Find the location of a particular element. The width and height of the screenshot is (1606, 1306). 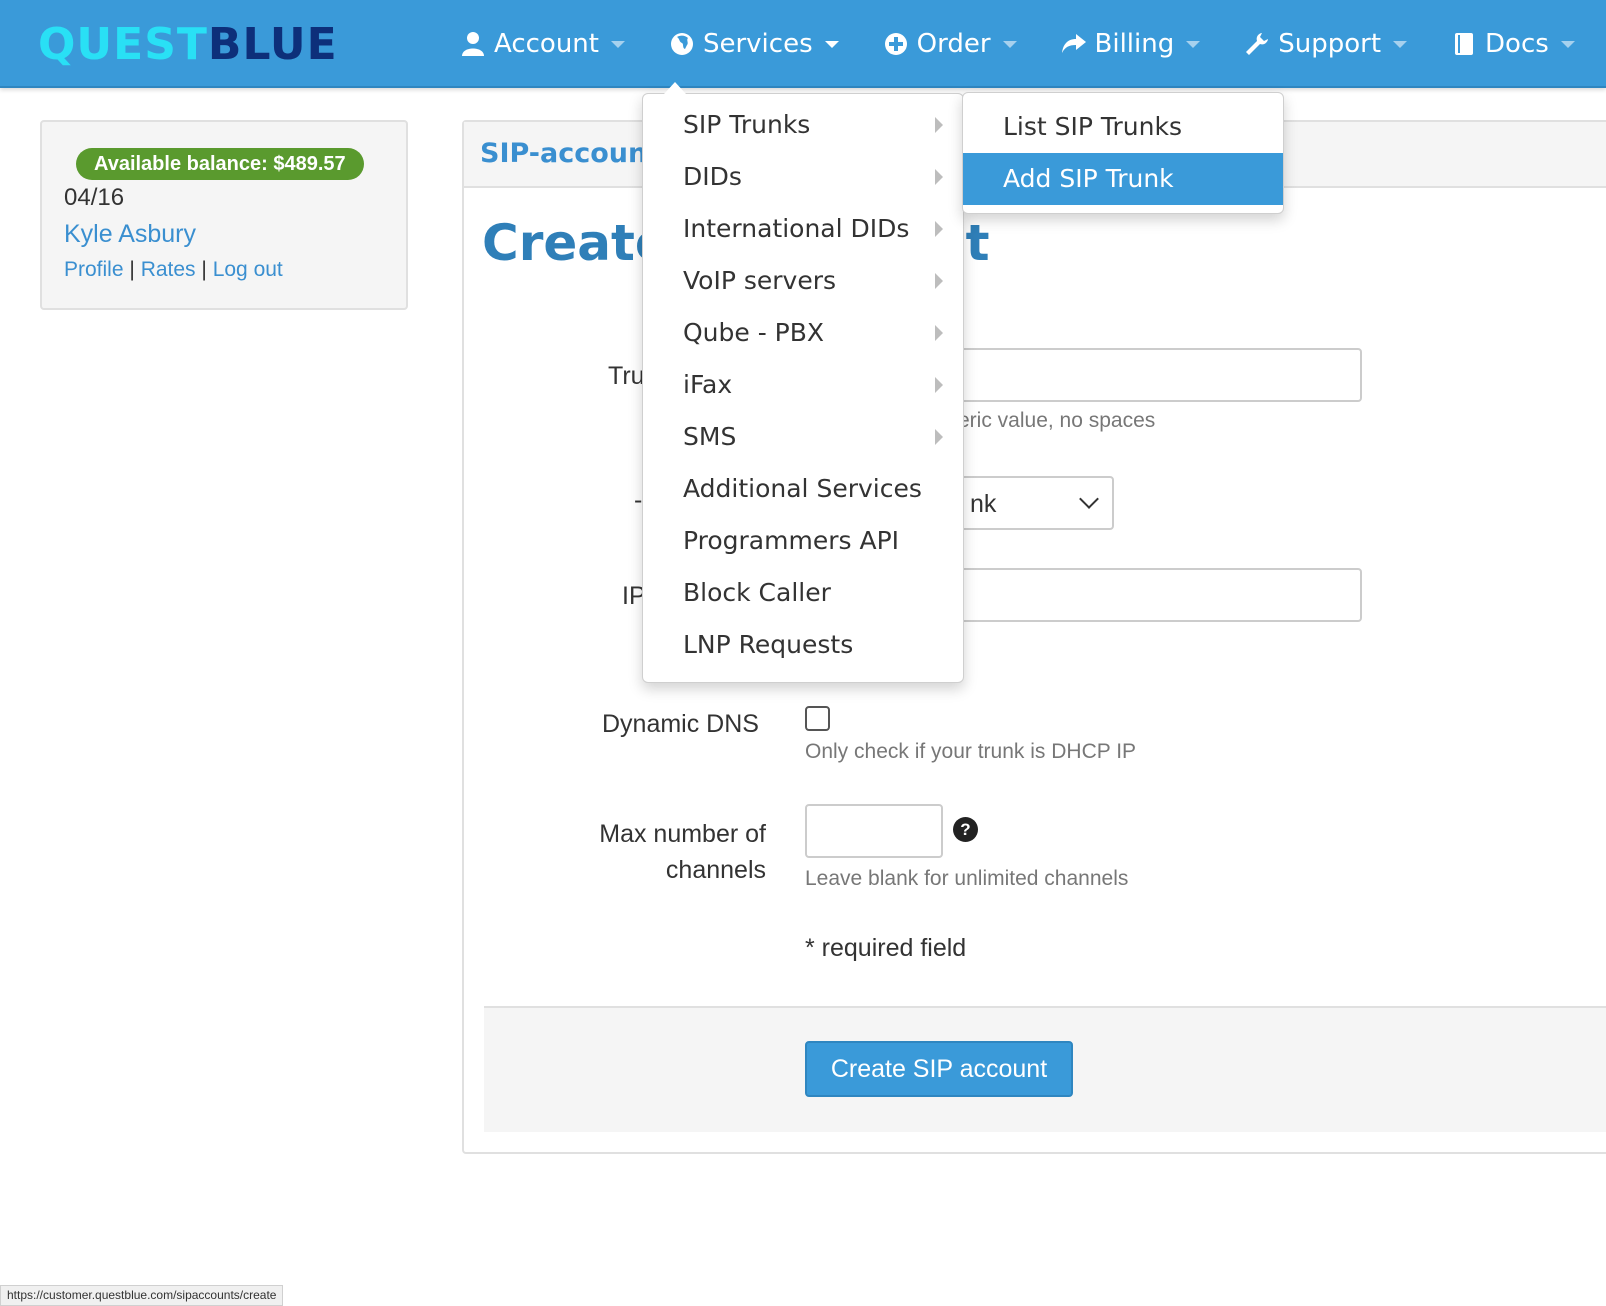

questblue-logo: QUESTBLUE is located at coordinates (188, 45).